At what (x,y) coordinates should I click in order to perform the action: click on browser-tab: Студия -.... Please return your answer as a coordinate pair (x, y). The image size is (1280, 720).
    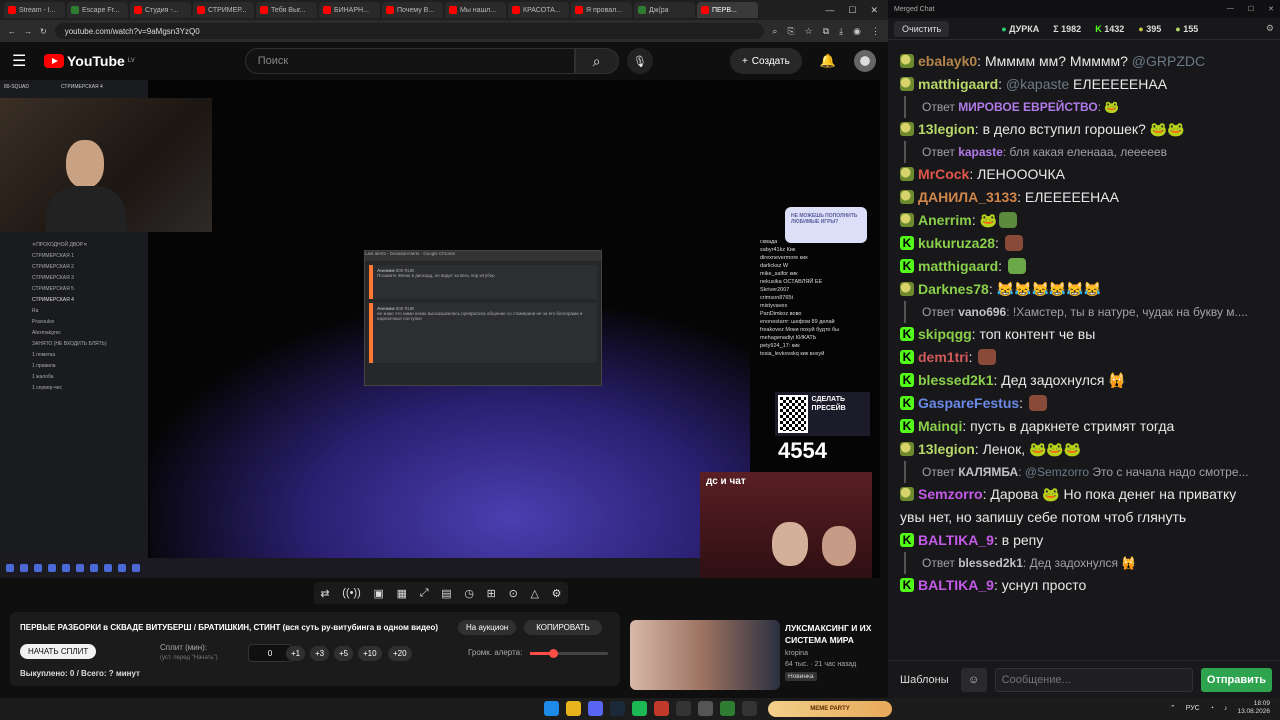
    Looking at the image, I should click on (160, 10).